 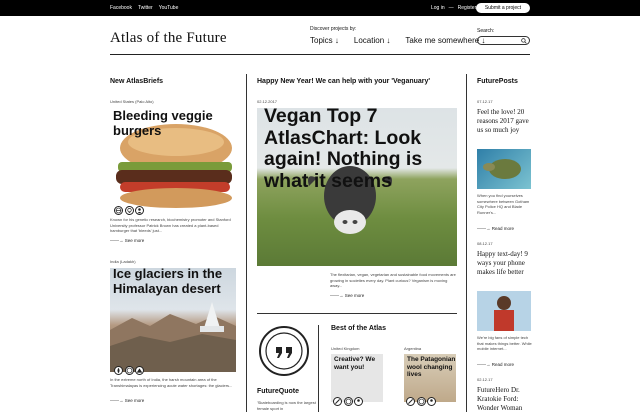 I want to click on post-date: 07.12.17, so click(x=485, y=101).